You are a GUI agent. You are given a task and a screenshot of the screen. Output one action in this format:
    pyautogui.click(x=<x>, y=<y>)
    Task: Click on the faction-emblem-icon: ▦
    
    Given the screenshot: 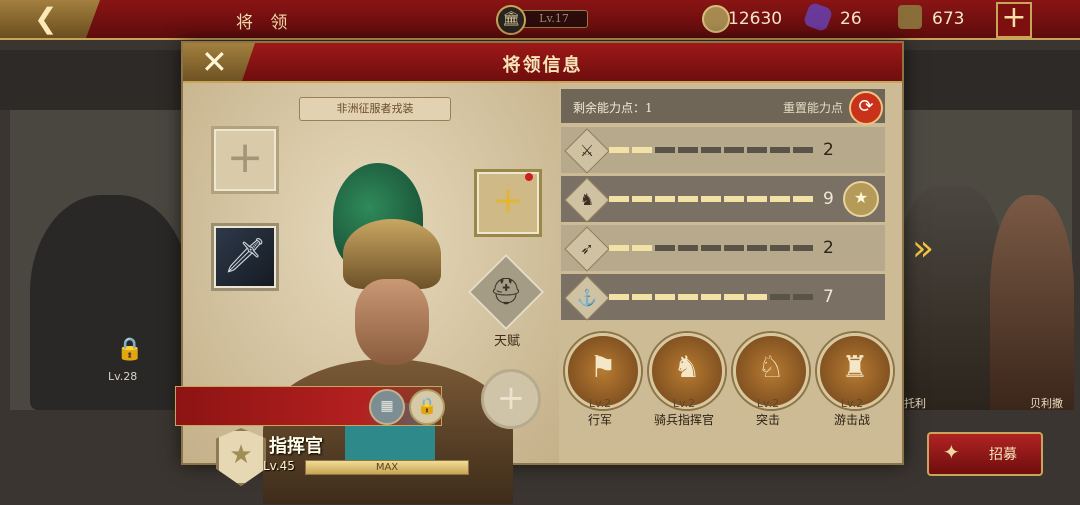 What is the action you would take?
    pyautogui.click(x=387, y=407)
    